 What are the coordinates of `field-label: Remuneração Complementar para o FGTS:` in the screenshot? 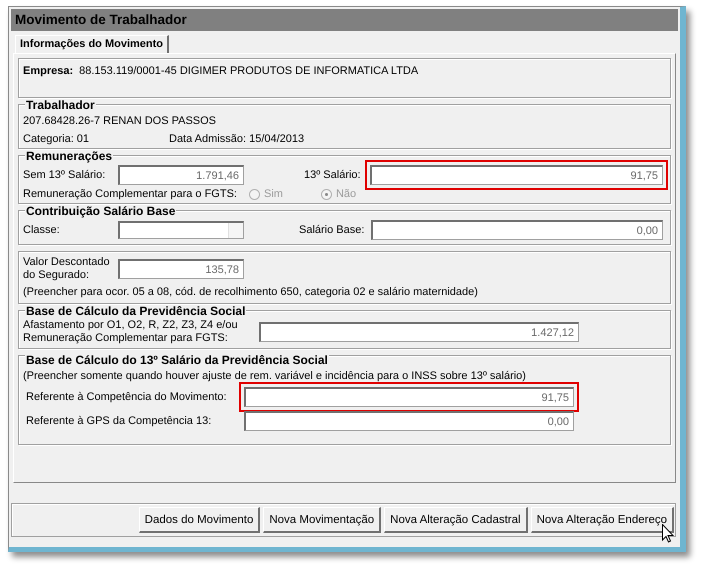 It's located at (130, 194).